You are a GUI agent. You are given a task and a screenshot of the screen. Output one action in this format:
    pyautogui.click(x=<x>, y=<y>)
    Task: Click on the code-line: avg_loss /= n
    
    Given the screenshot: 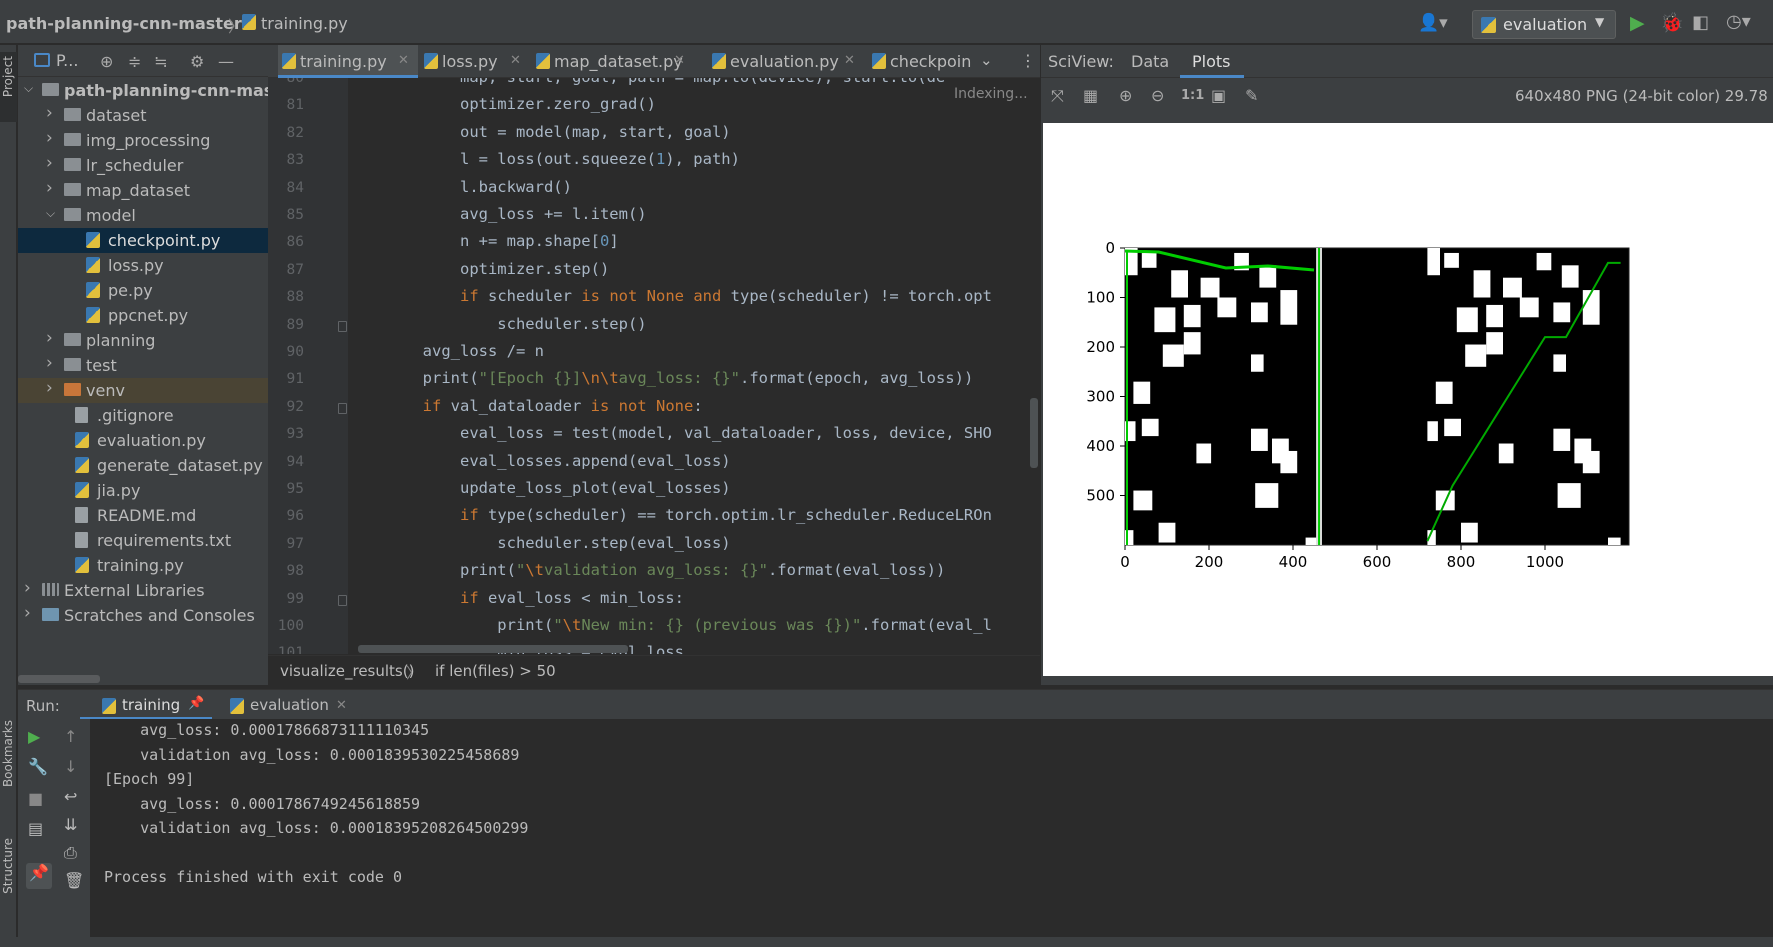 What is the action you would take?
    pyautogui.click(x=446, y=351)
    